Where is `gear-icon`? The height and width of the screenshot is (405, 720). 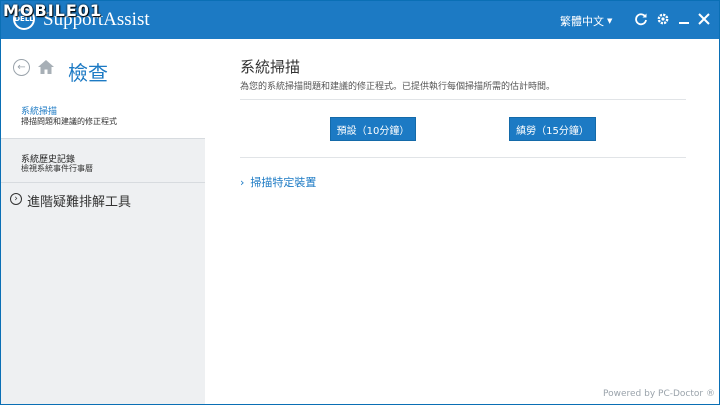 gear-icon is located at coordinates (663, 19).